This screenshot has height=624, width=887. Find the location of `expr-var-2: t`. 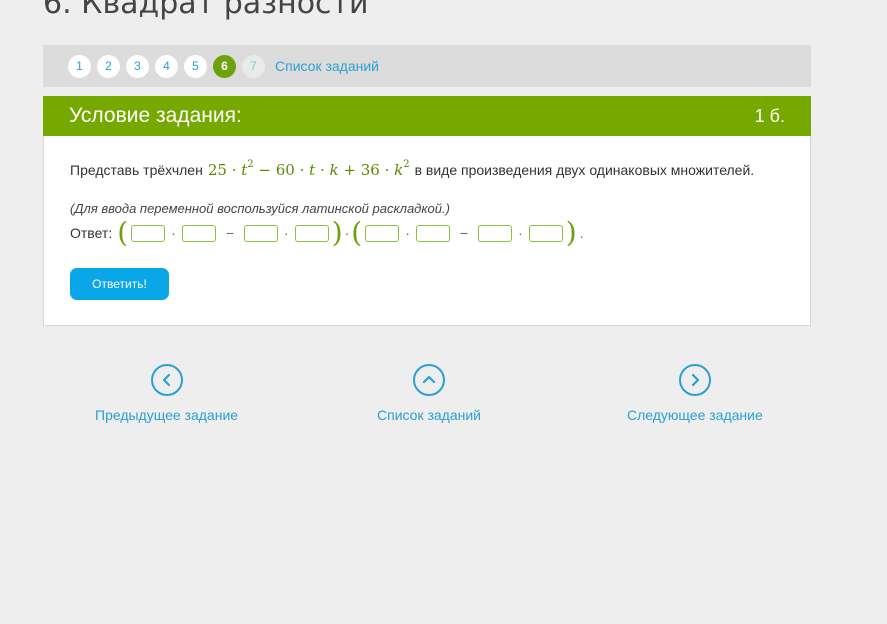

expr-var-2: t is located at coordinates (312, 170).